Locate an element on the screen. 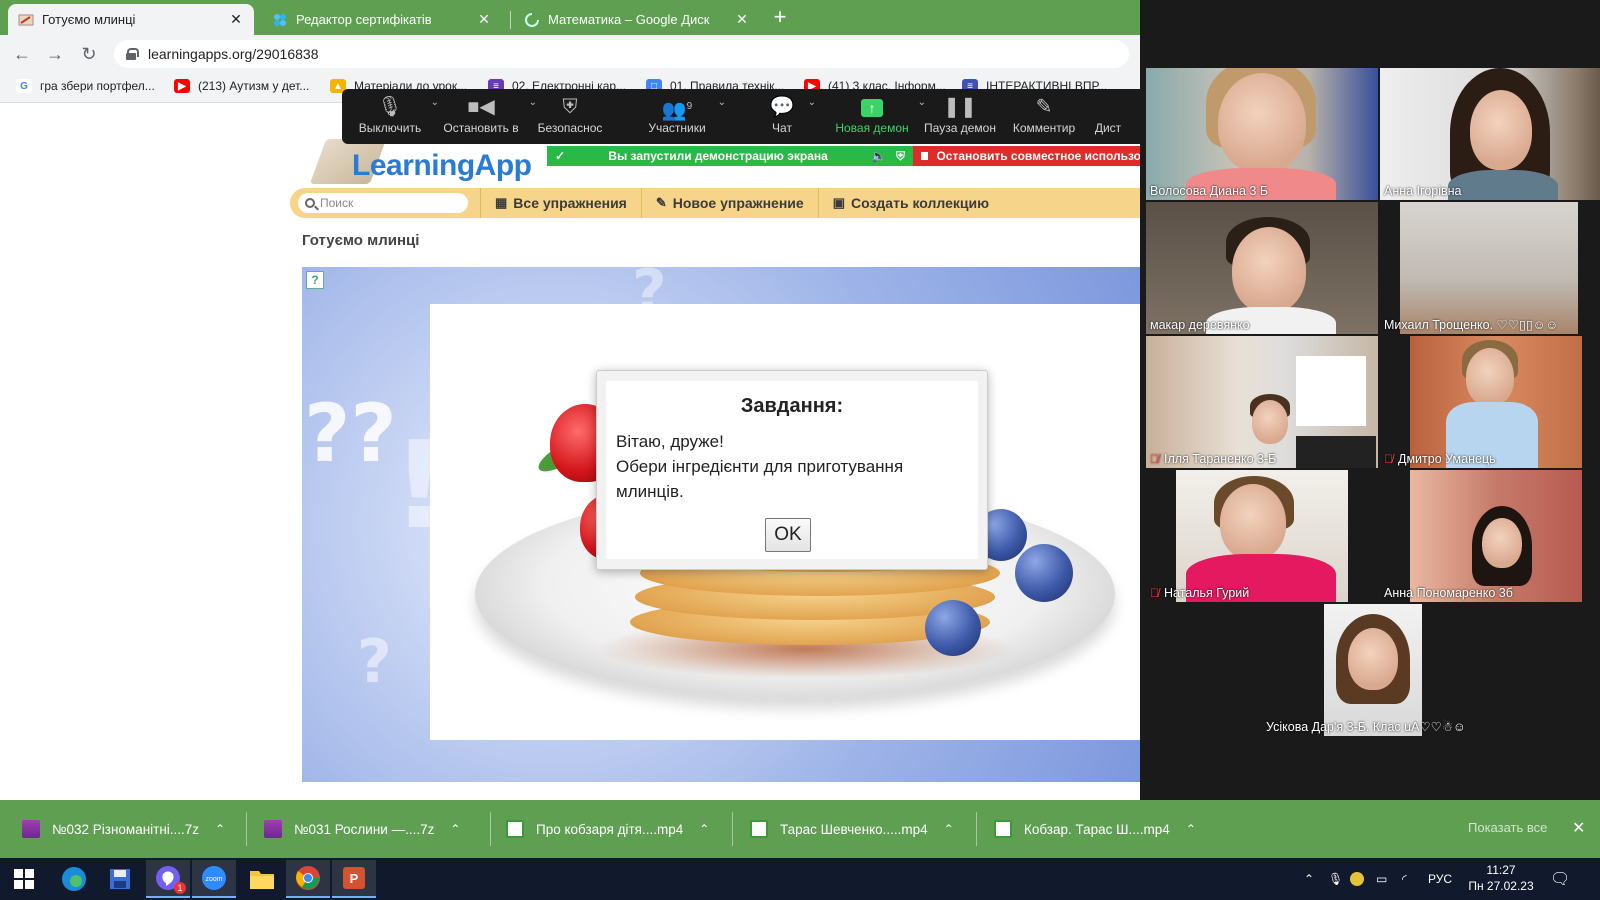 The width and height of the screenshot is (1600, 900). download-label: Кобзар. Тарас Ш....mp4 is located at coordinates (1097, 829).